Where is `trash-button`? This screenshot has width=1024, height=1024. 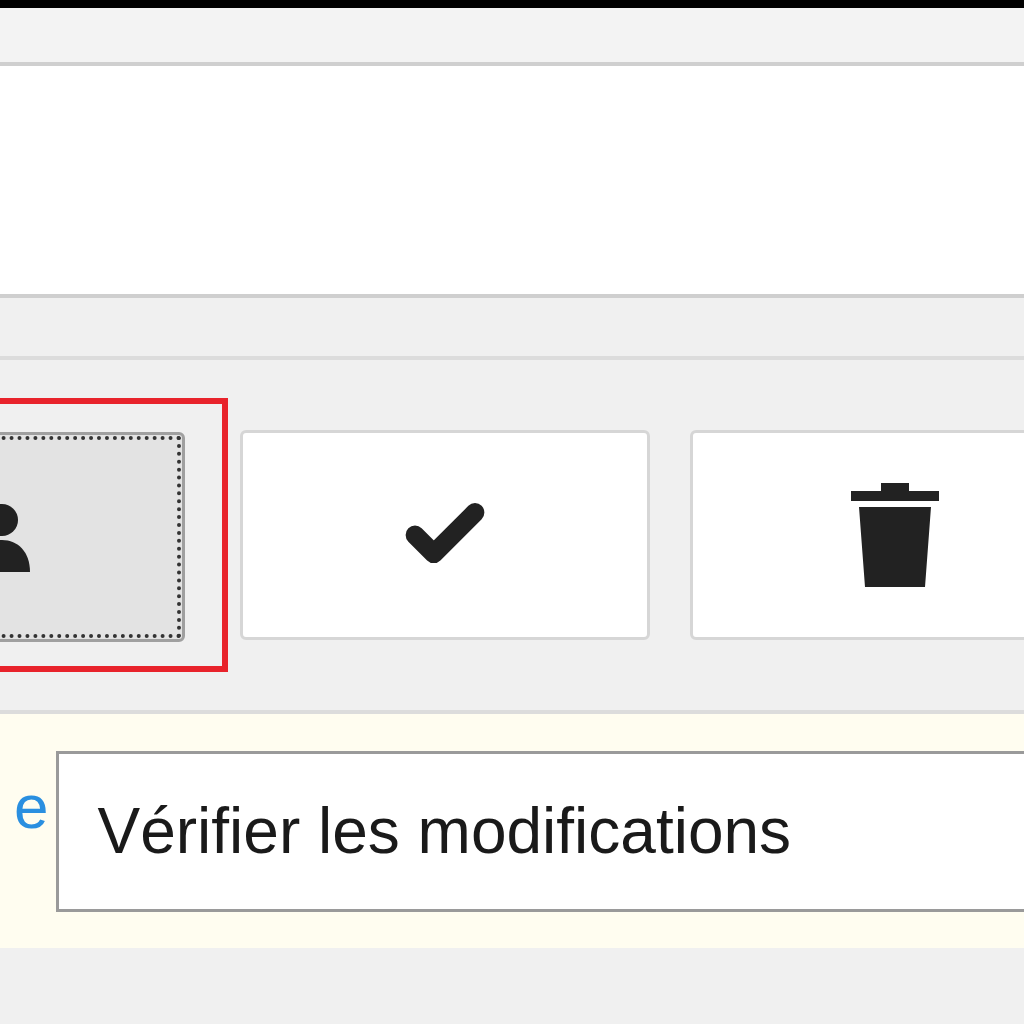 trash-button is located at coordinates (857, 535).